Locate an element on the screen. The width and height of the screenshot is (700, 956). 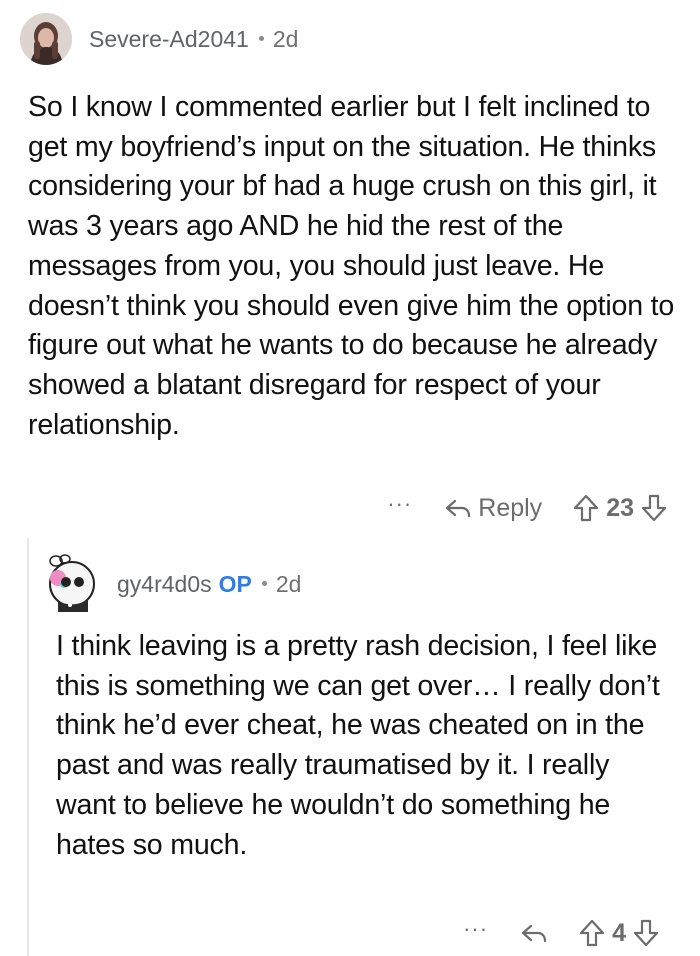
separator-dot is located at coordinates (264, 583).